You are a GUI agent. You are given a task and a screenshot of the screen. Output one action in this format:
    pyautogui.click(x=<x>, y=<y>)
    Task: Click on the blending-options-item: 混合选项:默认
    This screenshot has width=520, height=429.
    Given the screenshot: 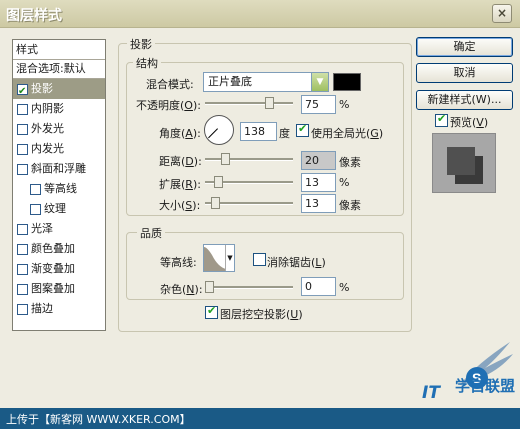 What is the action you would take?
    pyautogui.click(x=59, y=69)
    